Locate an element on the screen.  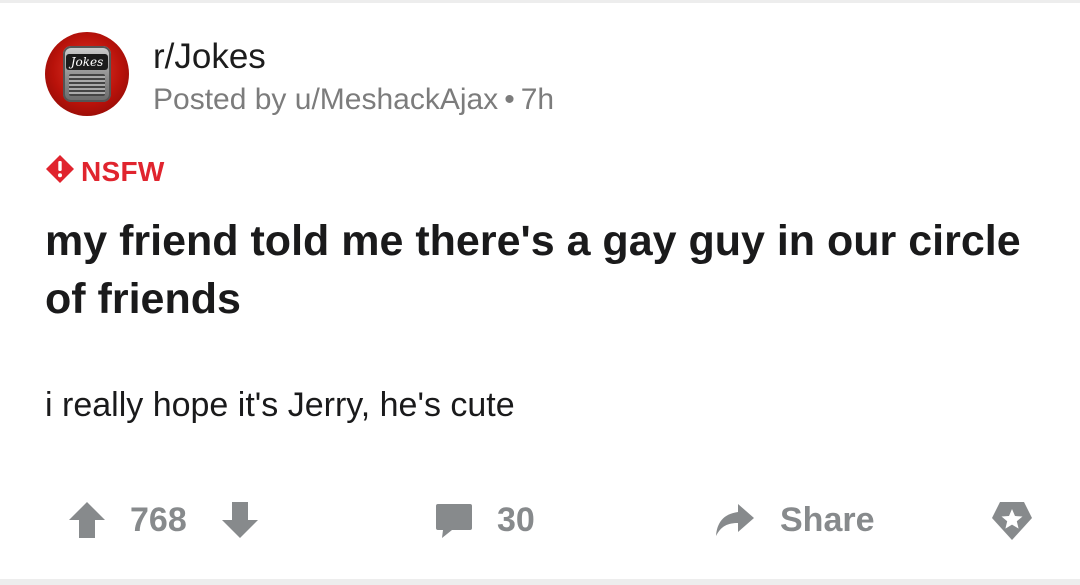
post-header: Jokes r/Jokes Posted by u/MeshackAjax • 7h is located at coordinates (299, 76).